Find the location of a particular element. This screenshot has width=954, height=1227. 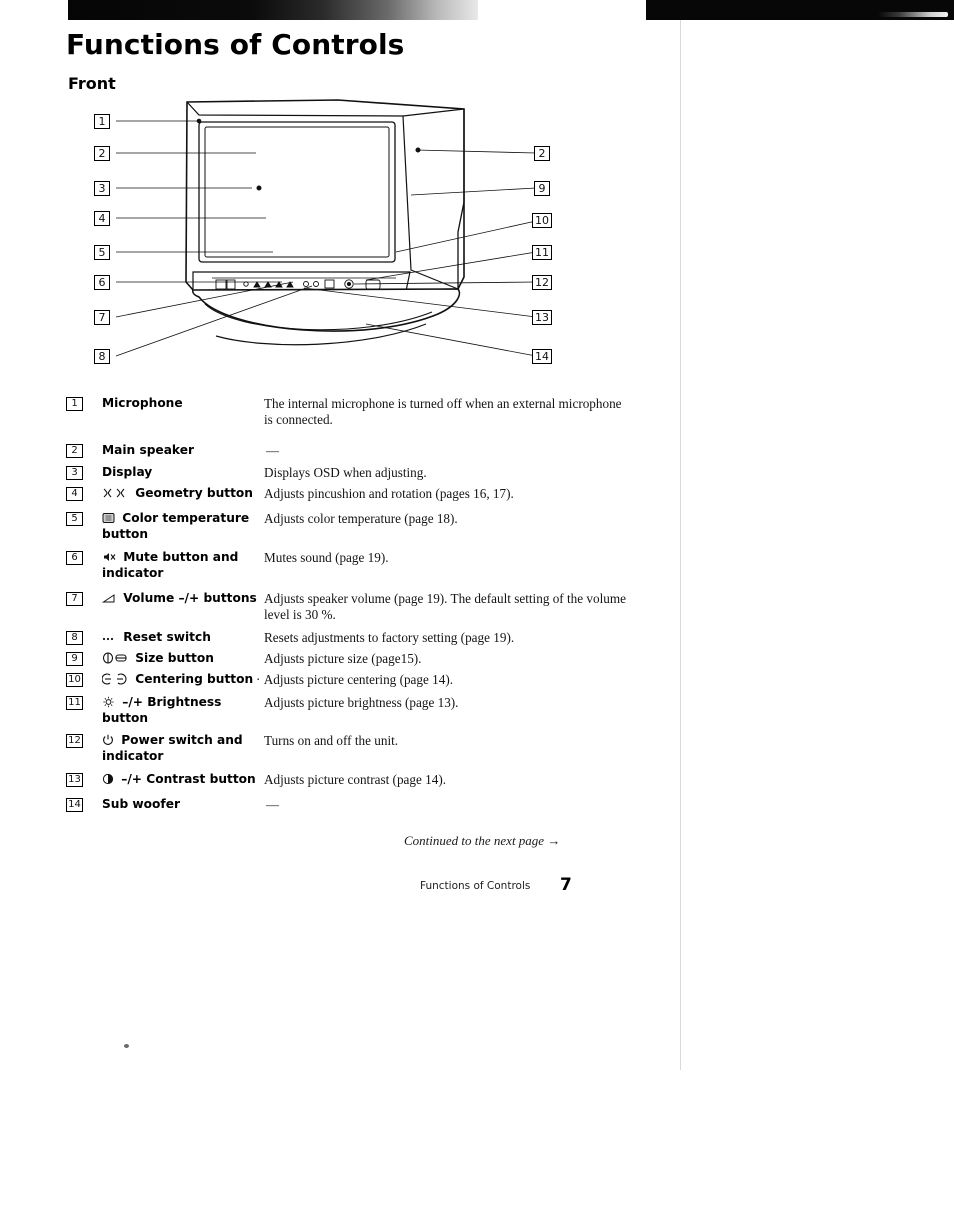

footer-title: Functions of Controls is located at coordinates (475, 886).